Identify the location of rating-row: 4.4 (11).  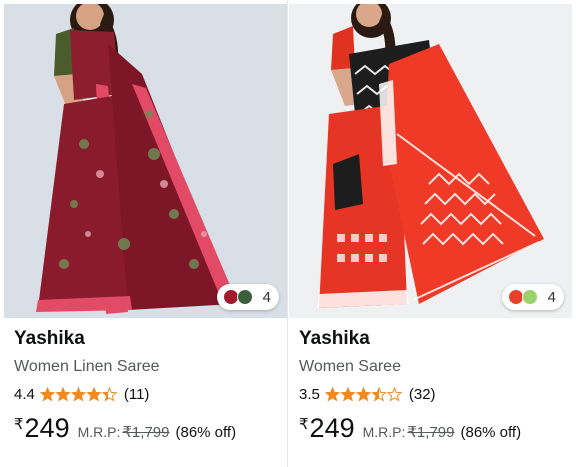
(147, 394).